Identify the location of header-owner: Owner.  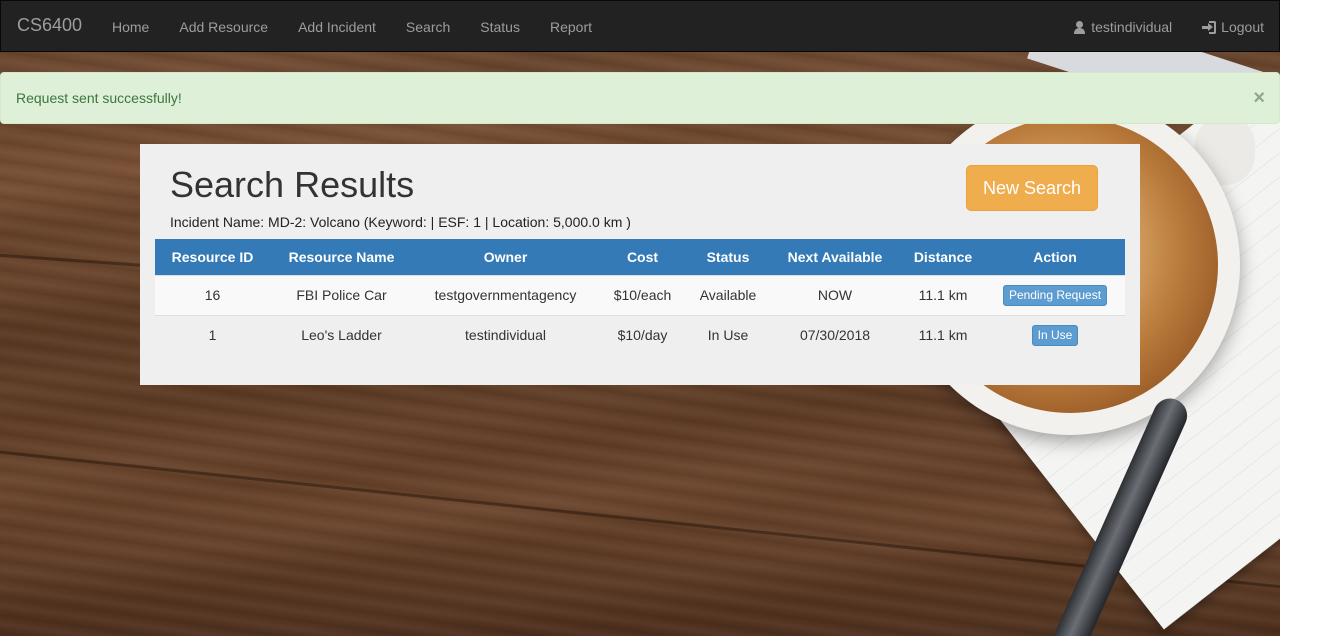
(505, 257).